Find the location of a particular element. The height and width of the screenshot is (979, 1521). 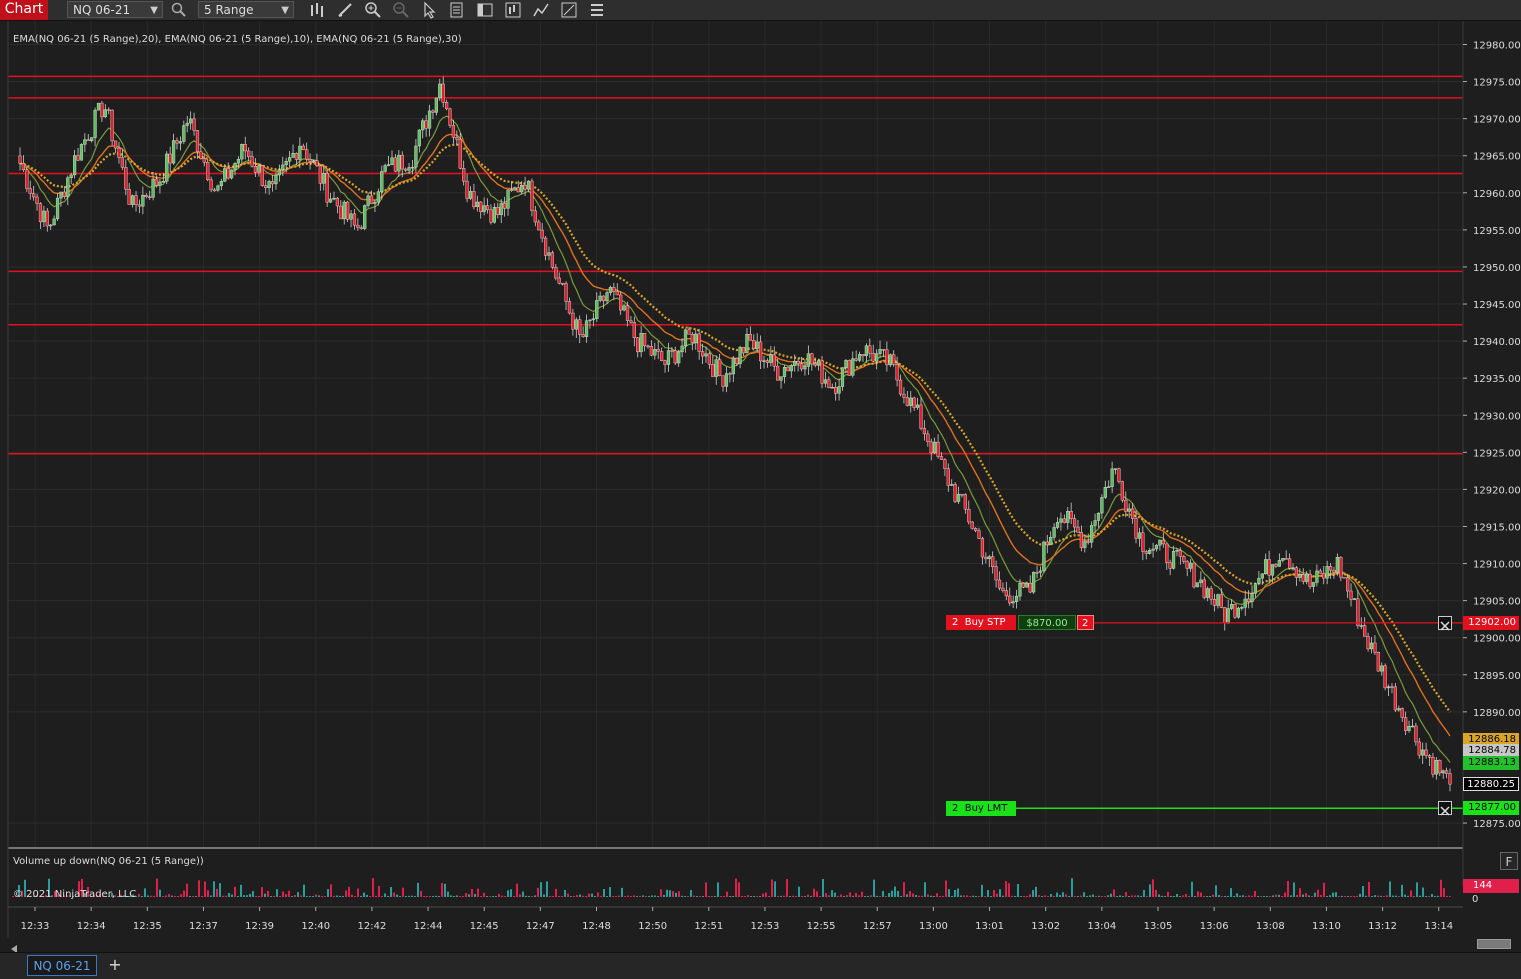

horizontal-scrollbar is located at coordinates (1494, 944).